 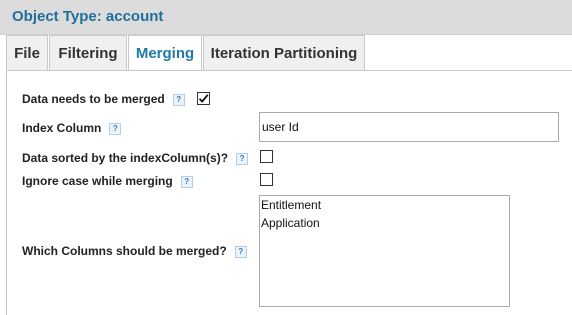 I want to click on needs-merge-label-row: Data needs to be merged?, so click(x=103, y=99).